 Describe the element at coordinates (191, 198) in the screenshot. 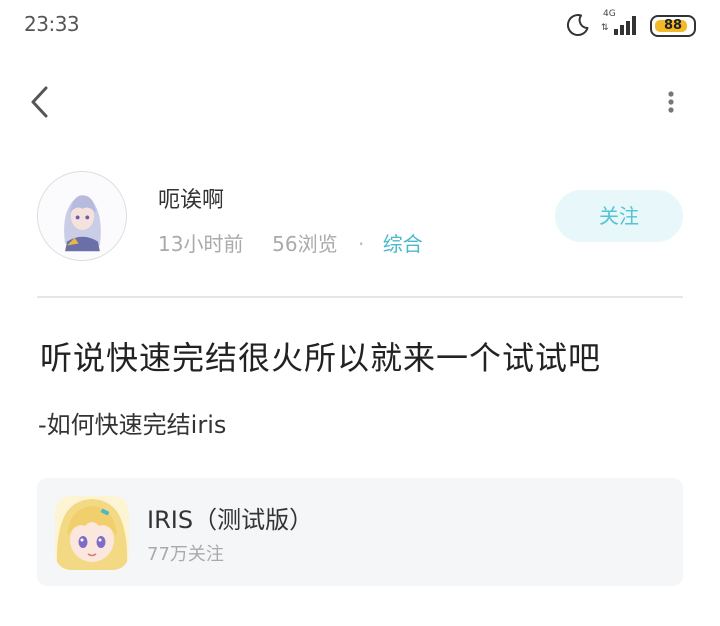

I see `author-name: 呃诶啊` at that location.